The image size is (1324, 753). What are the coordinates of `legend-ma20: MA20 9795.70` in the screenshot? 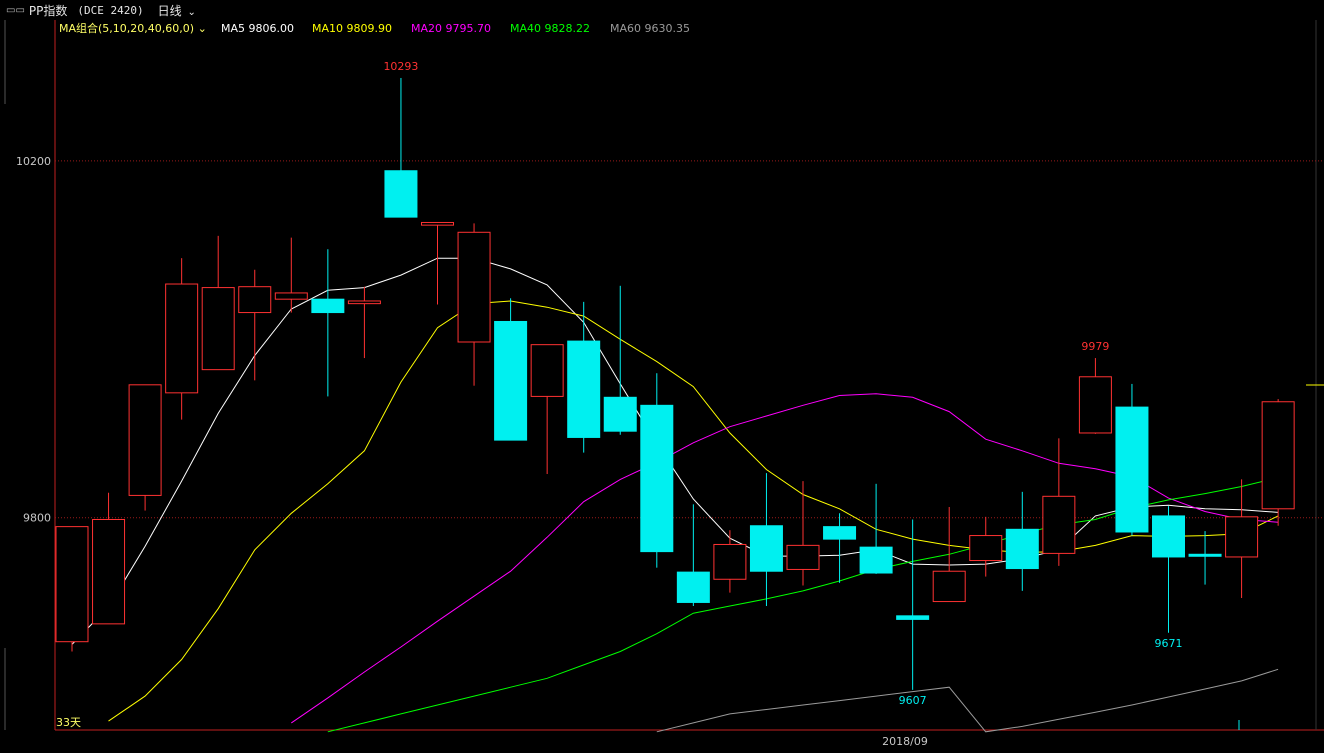 It's located at (451, 28).